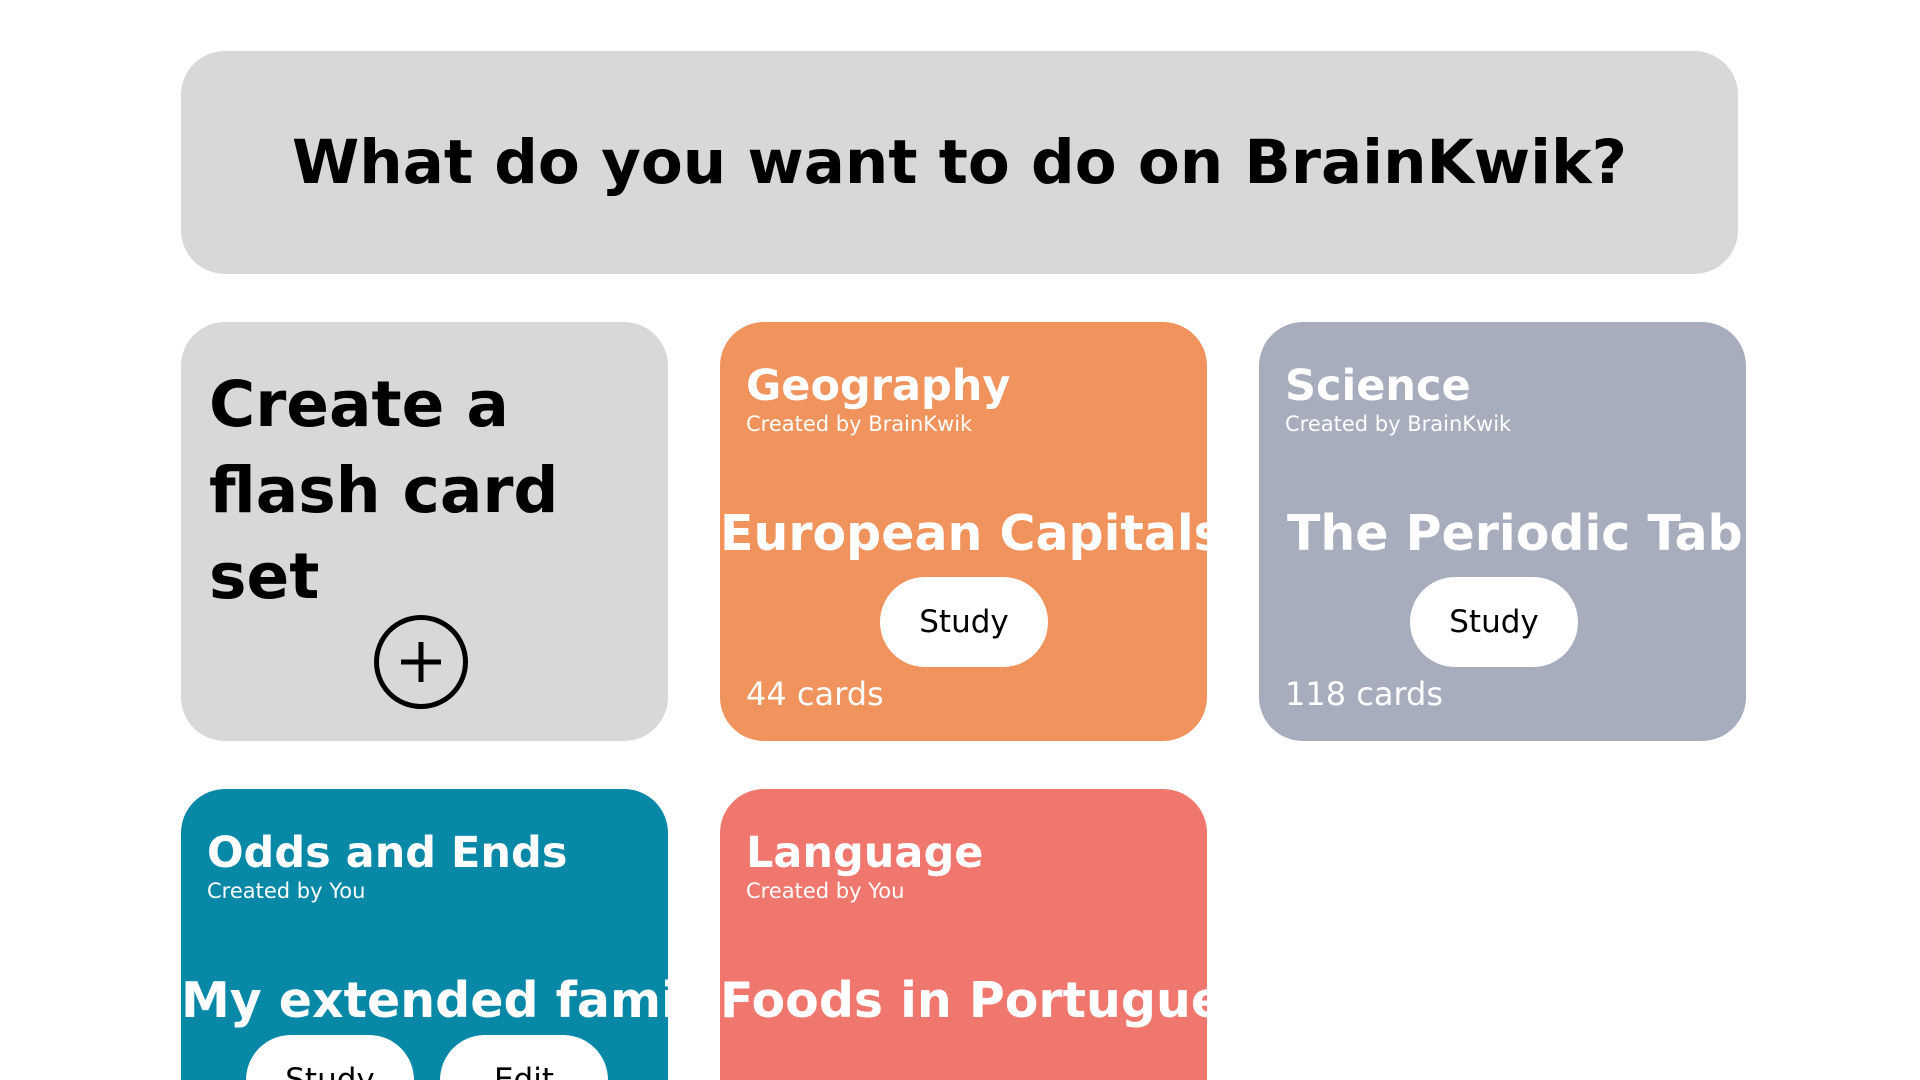  What do you see at coordinates (1516, 533) in the screenshot?
I see `card-set-title: The Periodic Table` at bounding box center [1516, 533].